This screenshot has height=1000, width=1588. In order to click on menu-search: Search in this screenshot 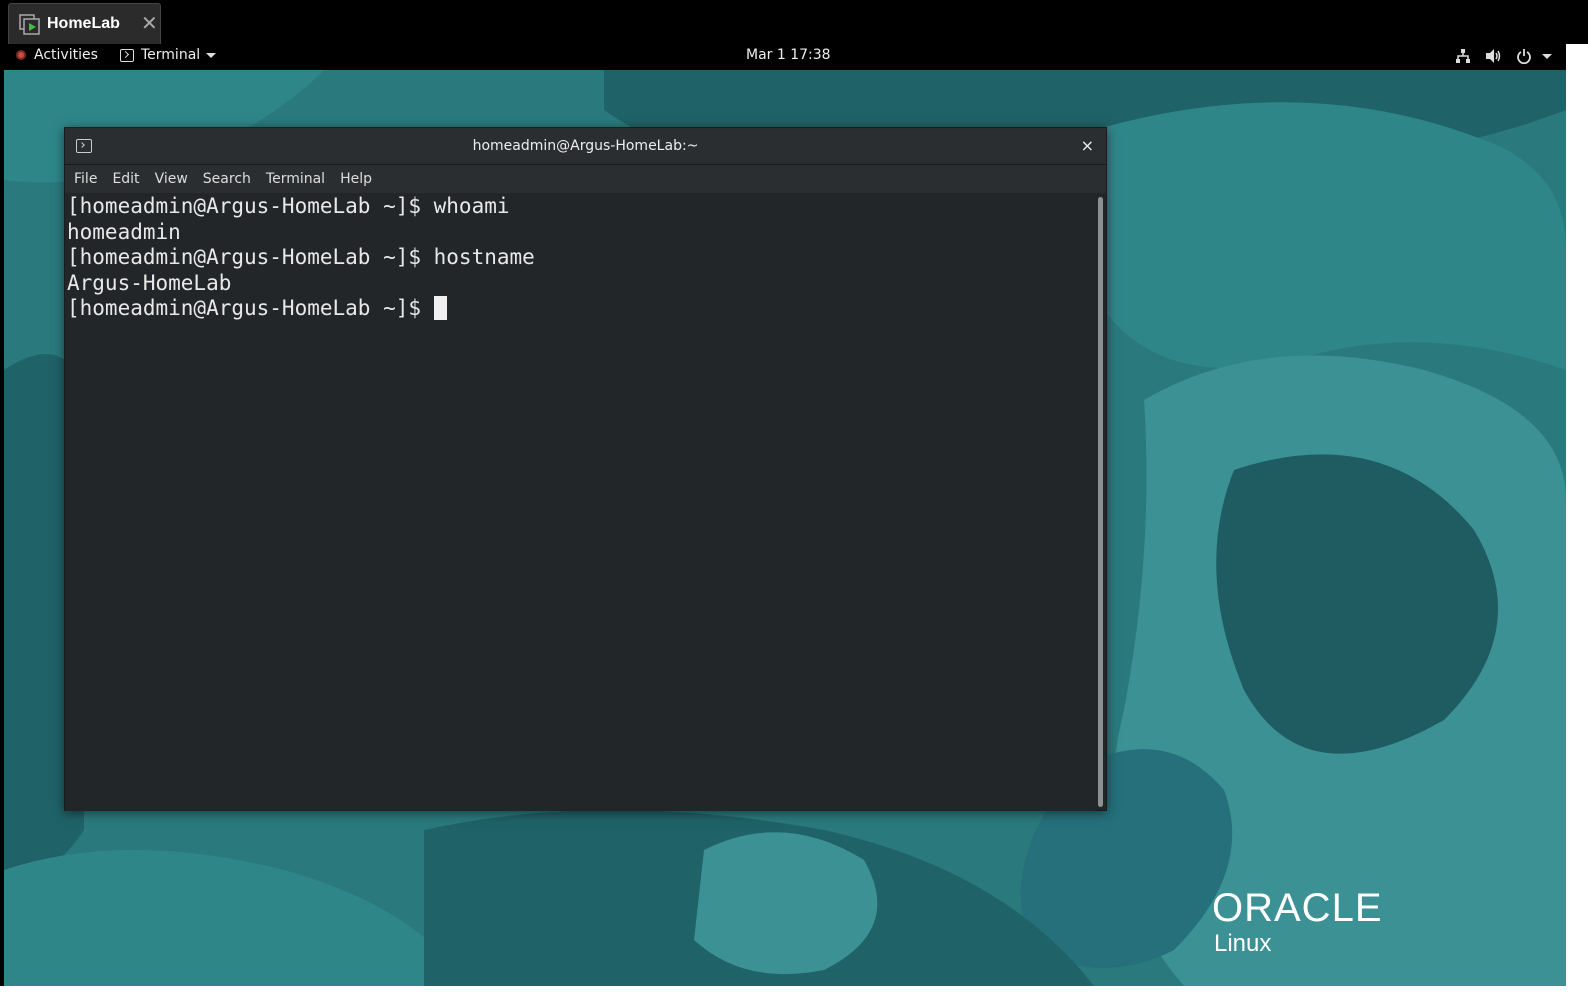, I will do `click(227, 179)`.